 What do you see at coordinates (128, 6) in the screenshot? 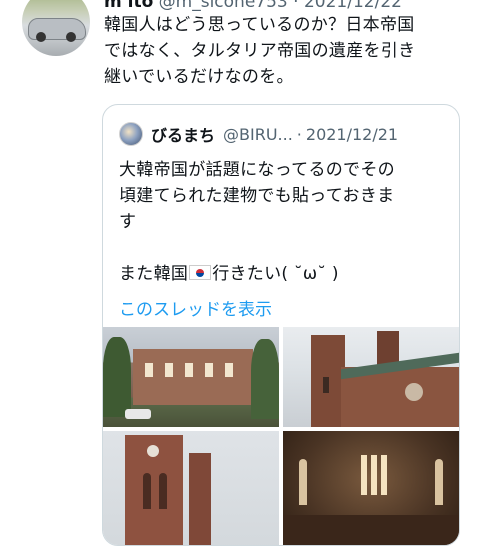
I see `author-name: m ito` at bounding box center [128, 6].